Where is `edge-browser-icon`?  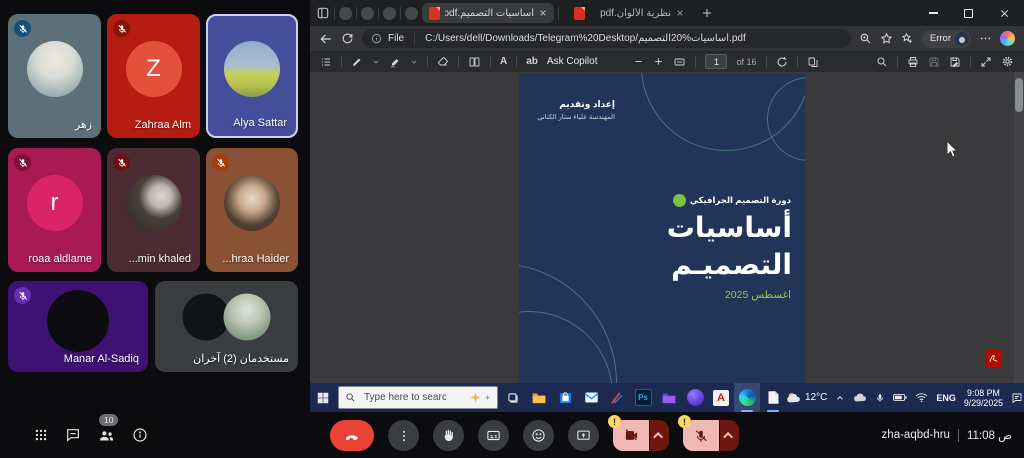 edge-browser-icon is located at coordinates (747, 397).